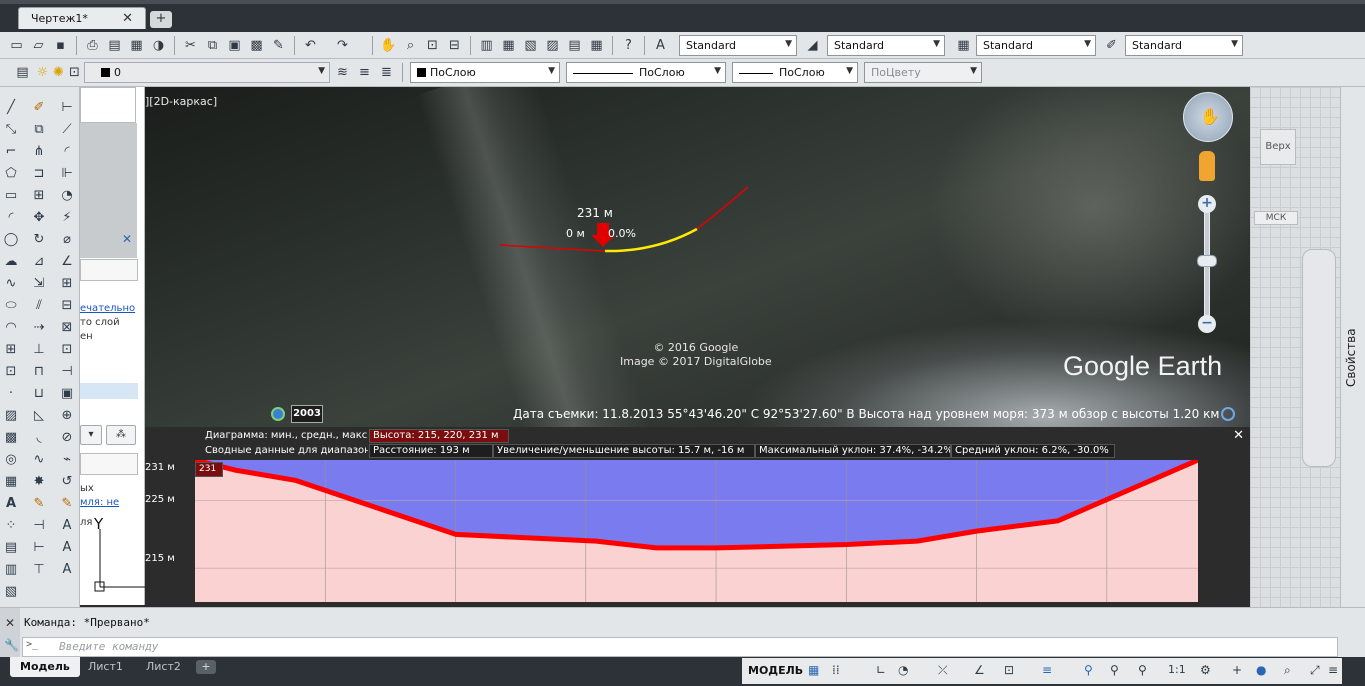  I want to click on customize-wrench-icon: 🔧, so click(11, 645).